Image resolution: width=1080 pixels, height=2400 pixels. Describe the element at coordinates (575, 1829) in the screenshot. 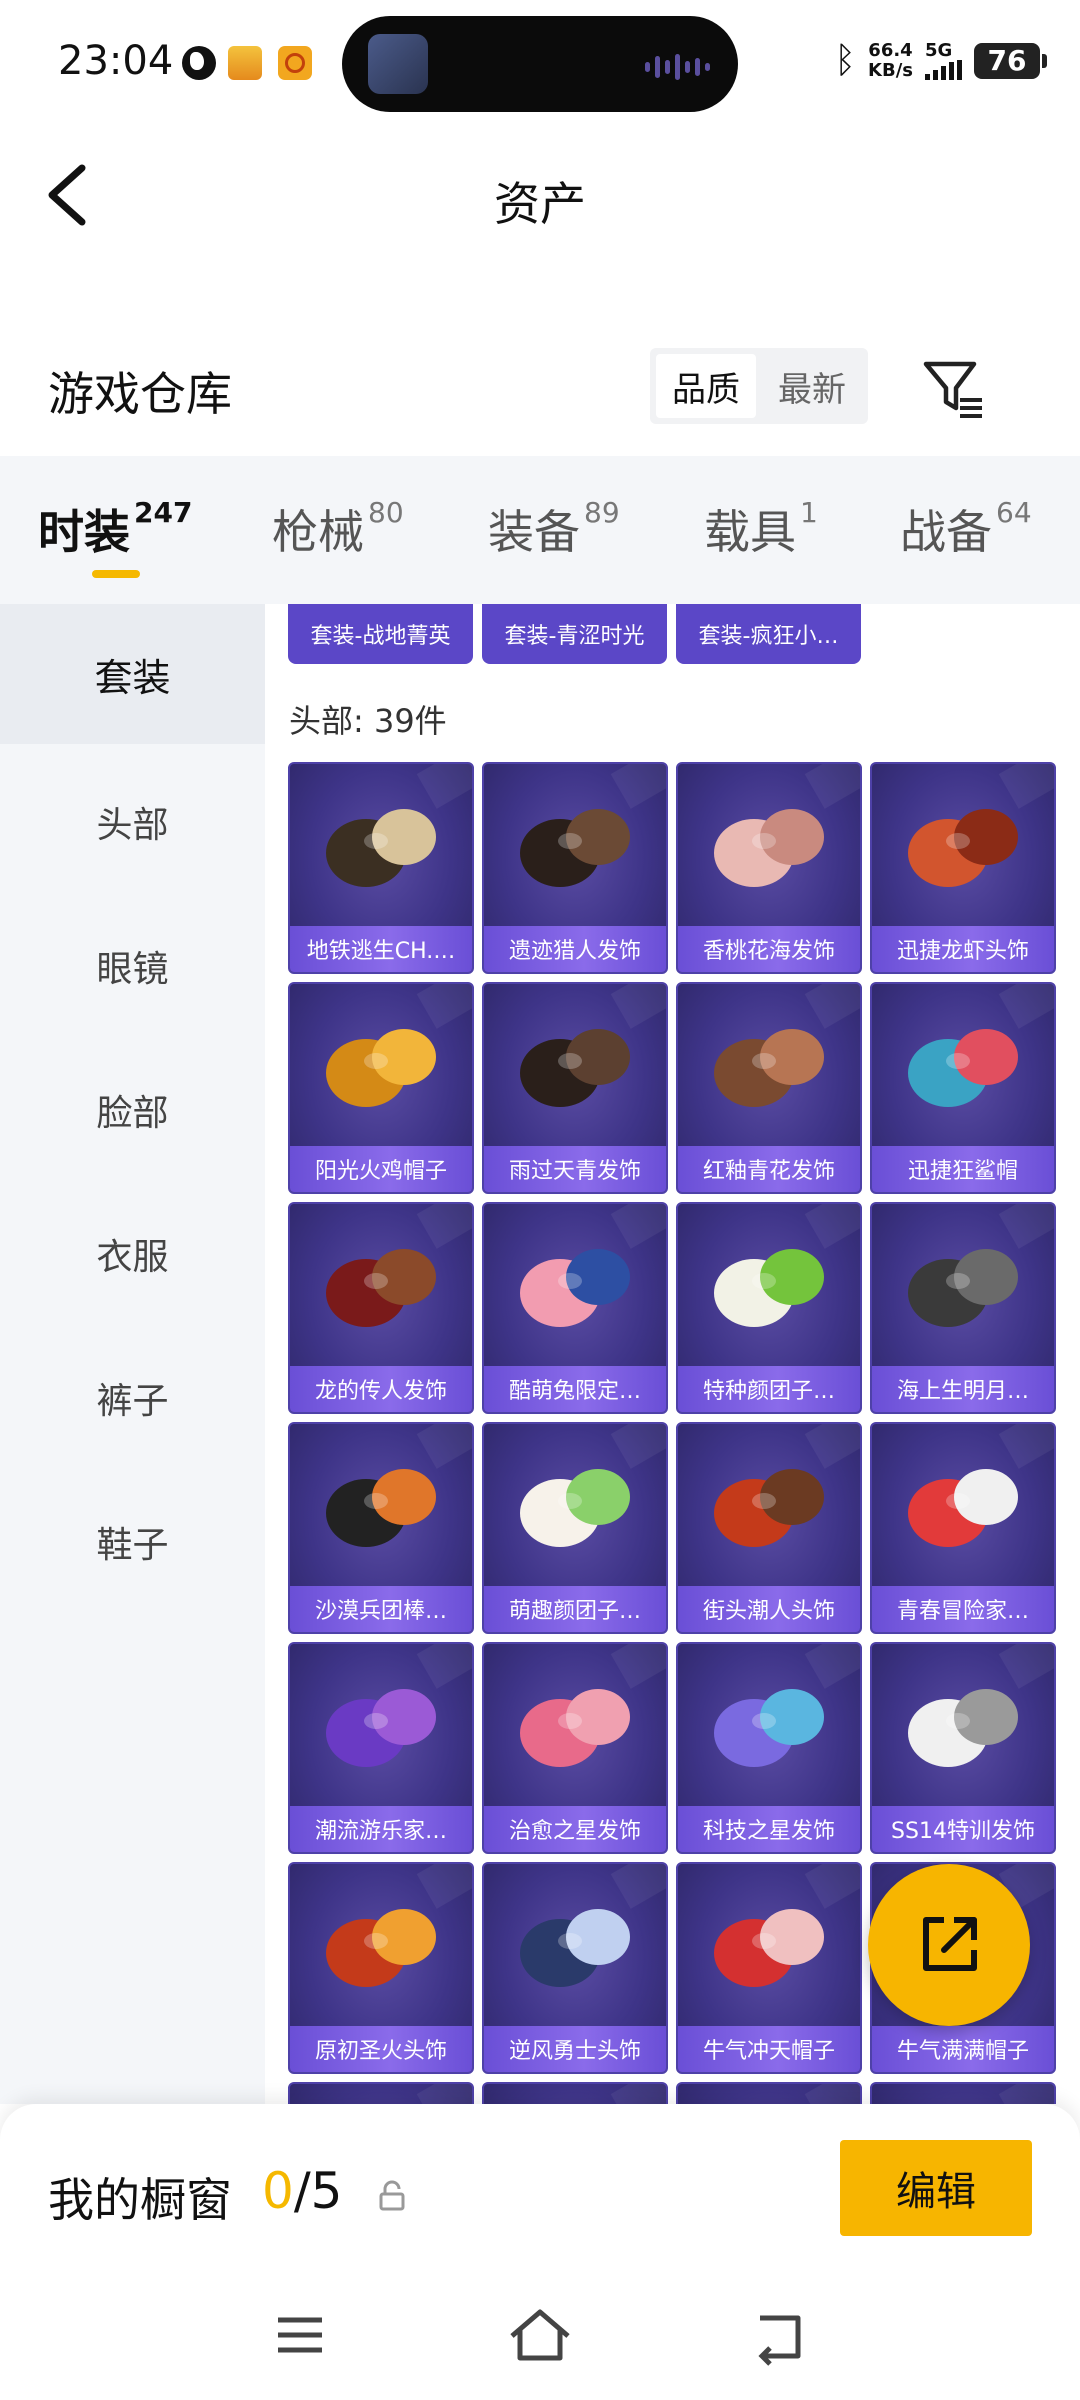

I see `item-label: 治愈之星发饰` at that location.